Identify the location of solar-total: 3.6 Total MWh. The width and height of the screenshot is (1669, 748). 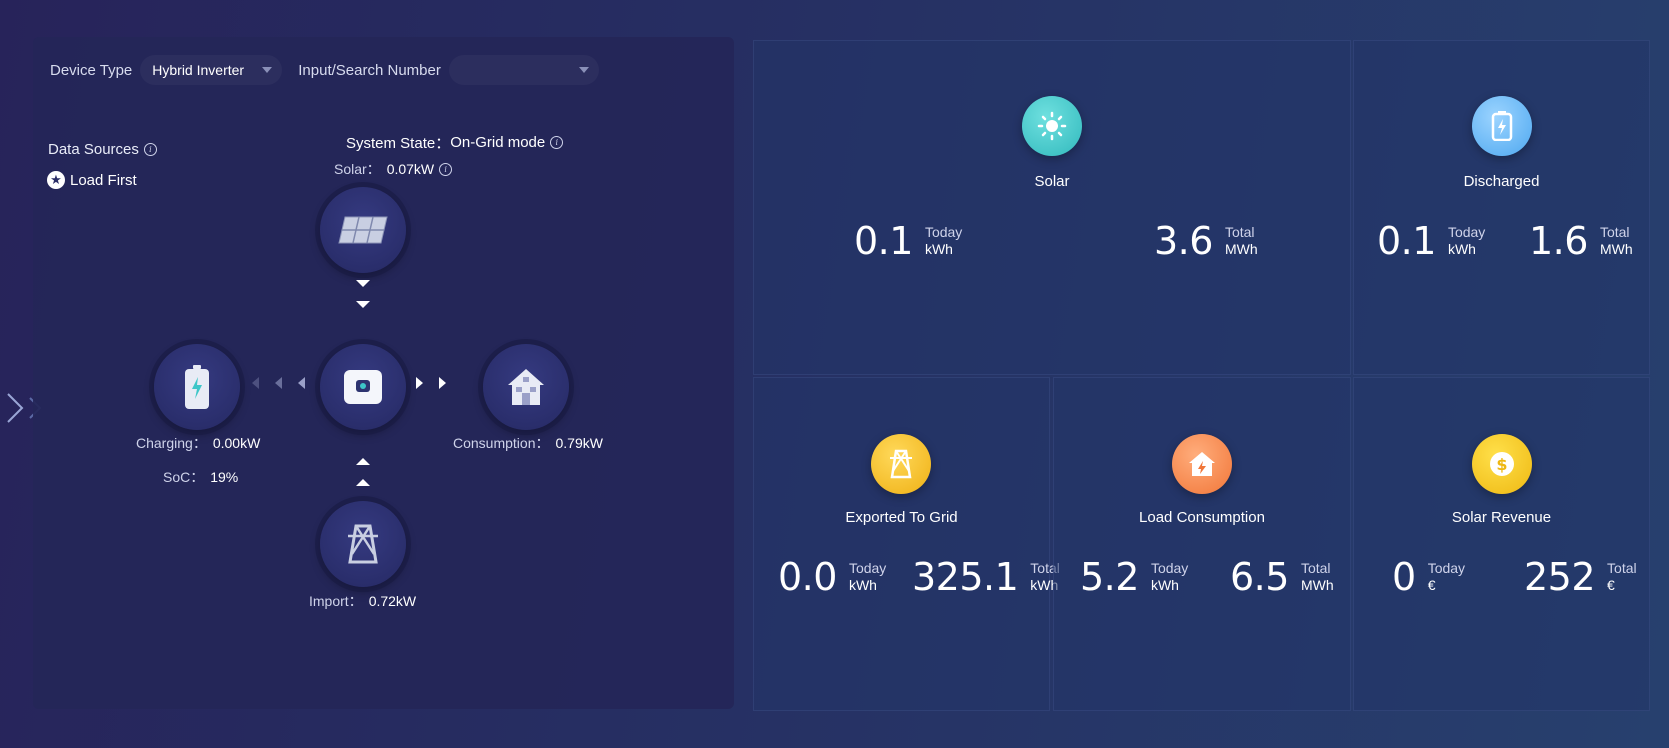
(1206, 241).